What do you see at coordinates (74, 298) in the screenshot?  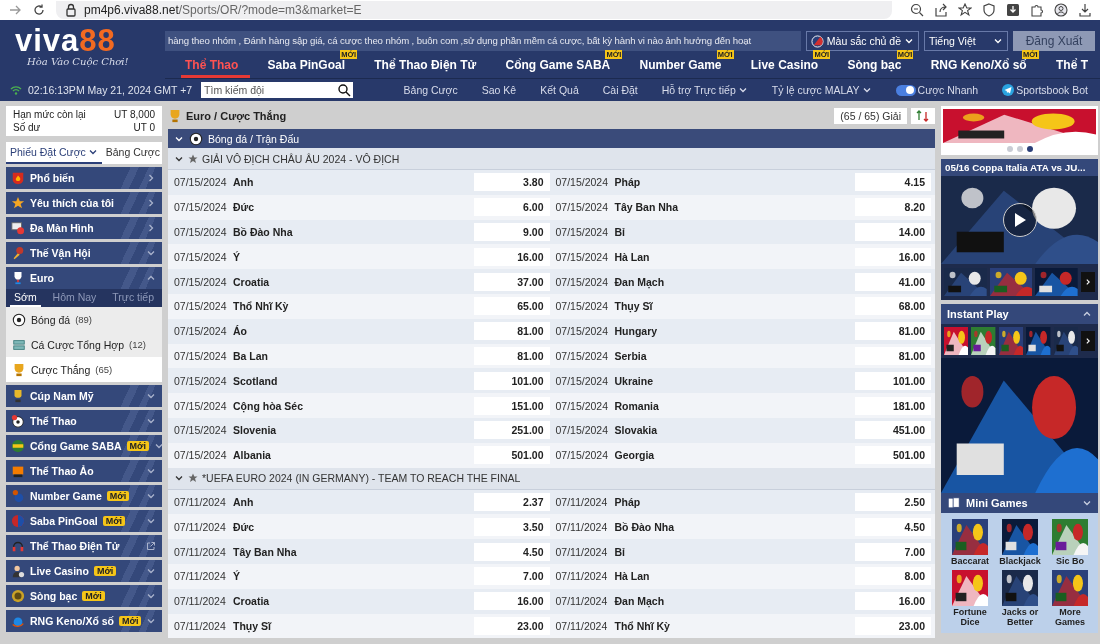 I see `filter-tab: Hôm Nay` at bounding box center [74, 298].